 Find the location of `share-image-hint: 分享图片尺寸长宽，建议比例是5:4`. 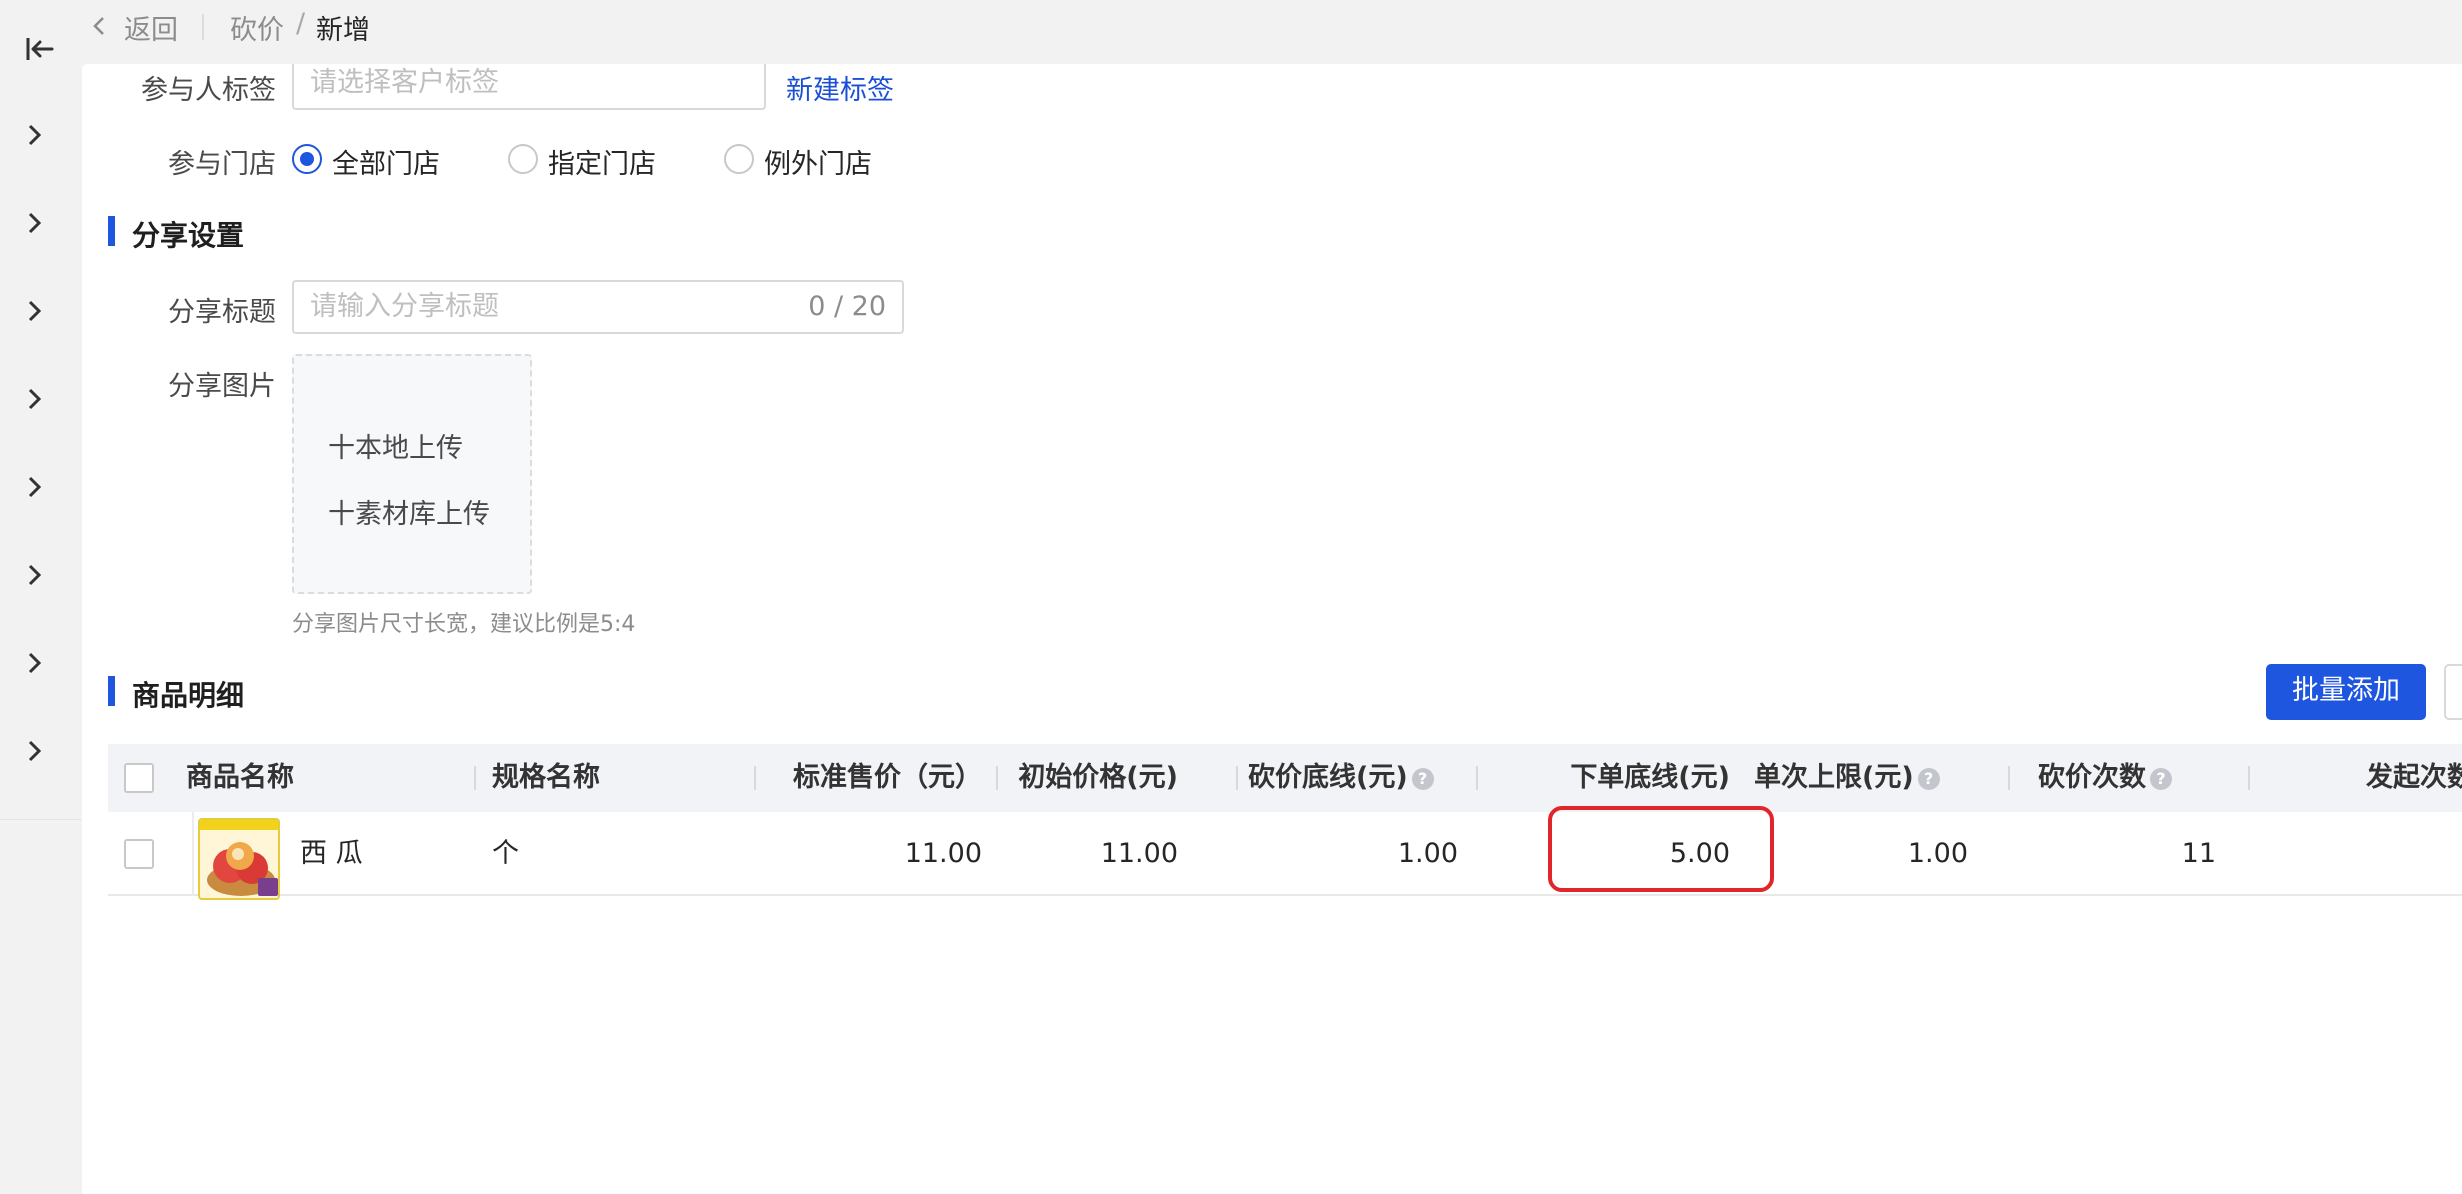

share-image-hint: 分享图片尺寸长宽，建议比例是5:4 is located at coordinates (464, 624).